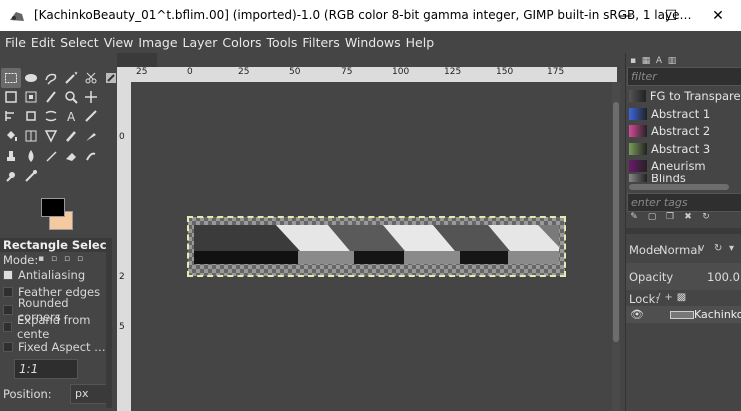 The width and height of the screenshot is (741, 411). Describe the element at coordinates (31, 97) in the screenshot. I see `transform-tool` at that location.